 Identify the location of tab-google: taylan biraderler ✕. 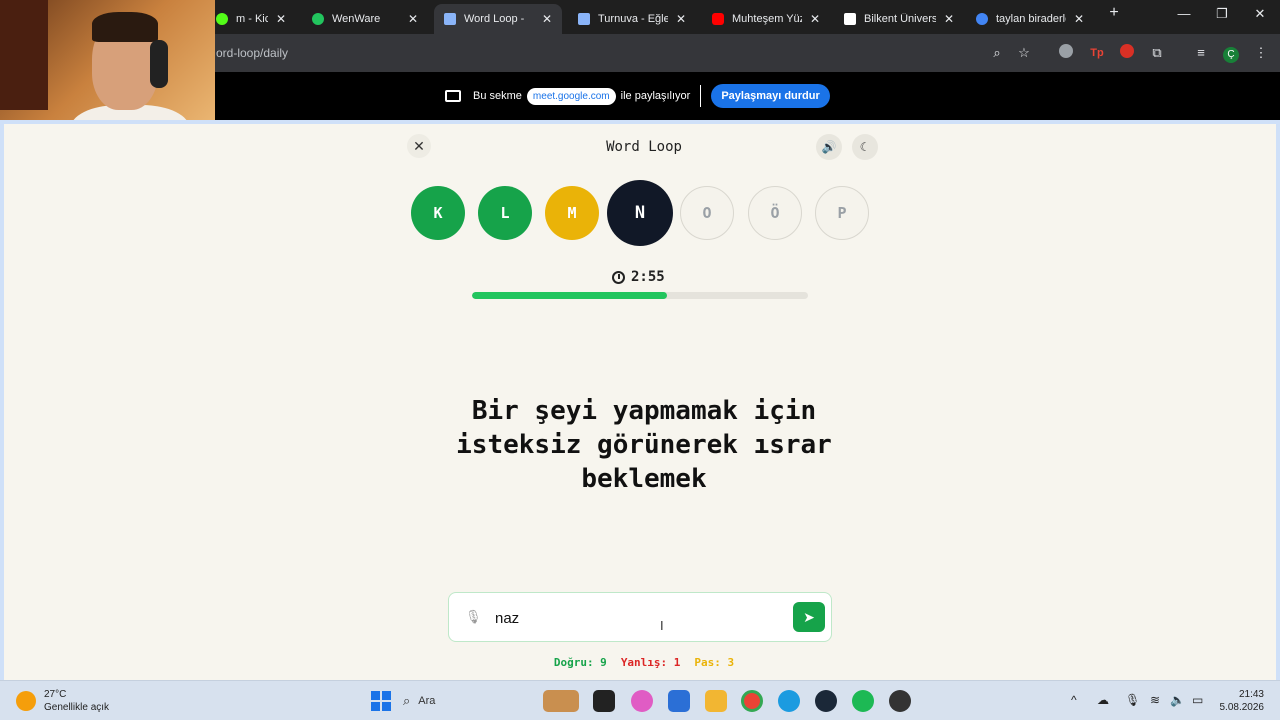
(1030, 19).